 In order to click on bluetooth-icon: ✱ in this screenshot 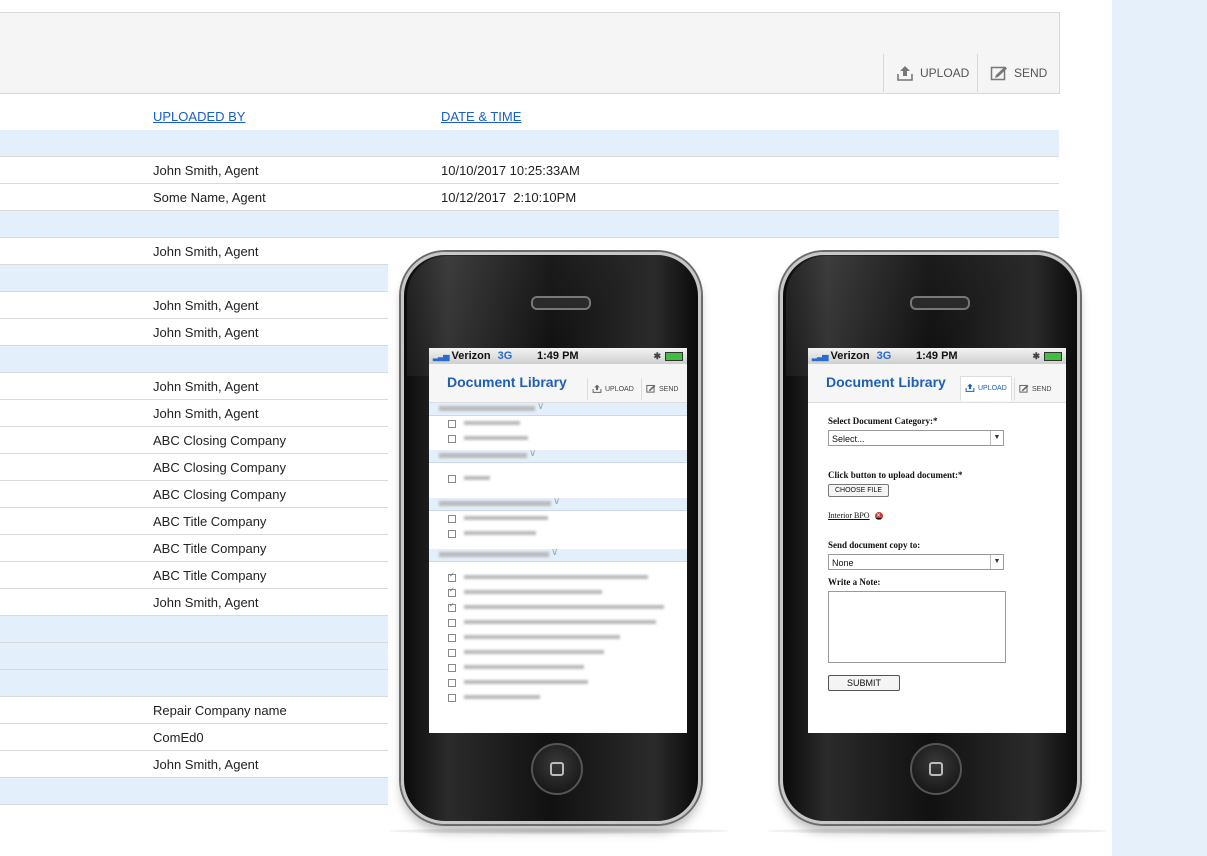, I will do `click(1036, 355)`.